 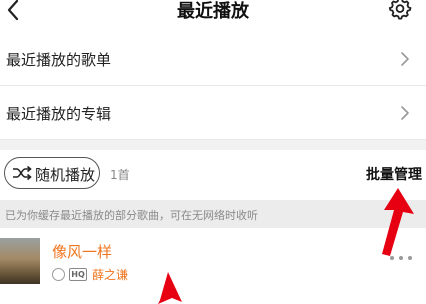 I want to click on cache-notice-text: 已为你缓存最近播放的部分歌曲，可在无网络时收听, so click(x=131, y=215).